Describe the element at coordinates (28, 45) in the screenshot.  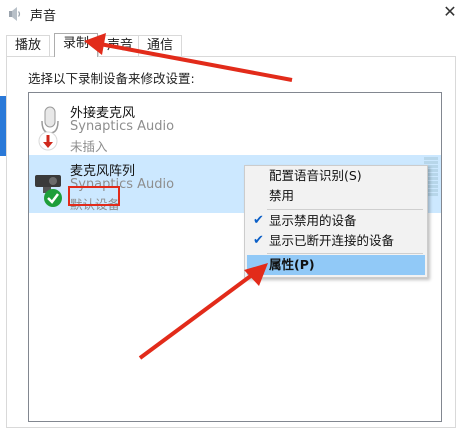
I see `tab-playback: 播放` at that location.